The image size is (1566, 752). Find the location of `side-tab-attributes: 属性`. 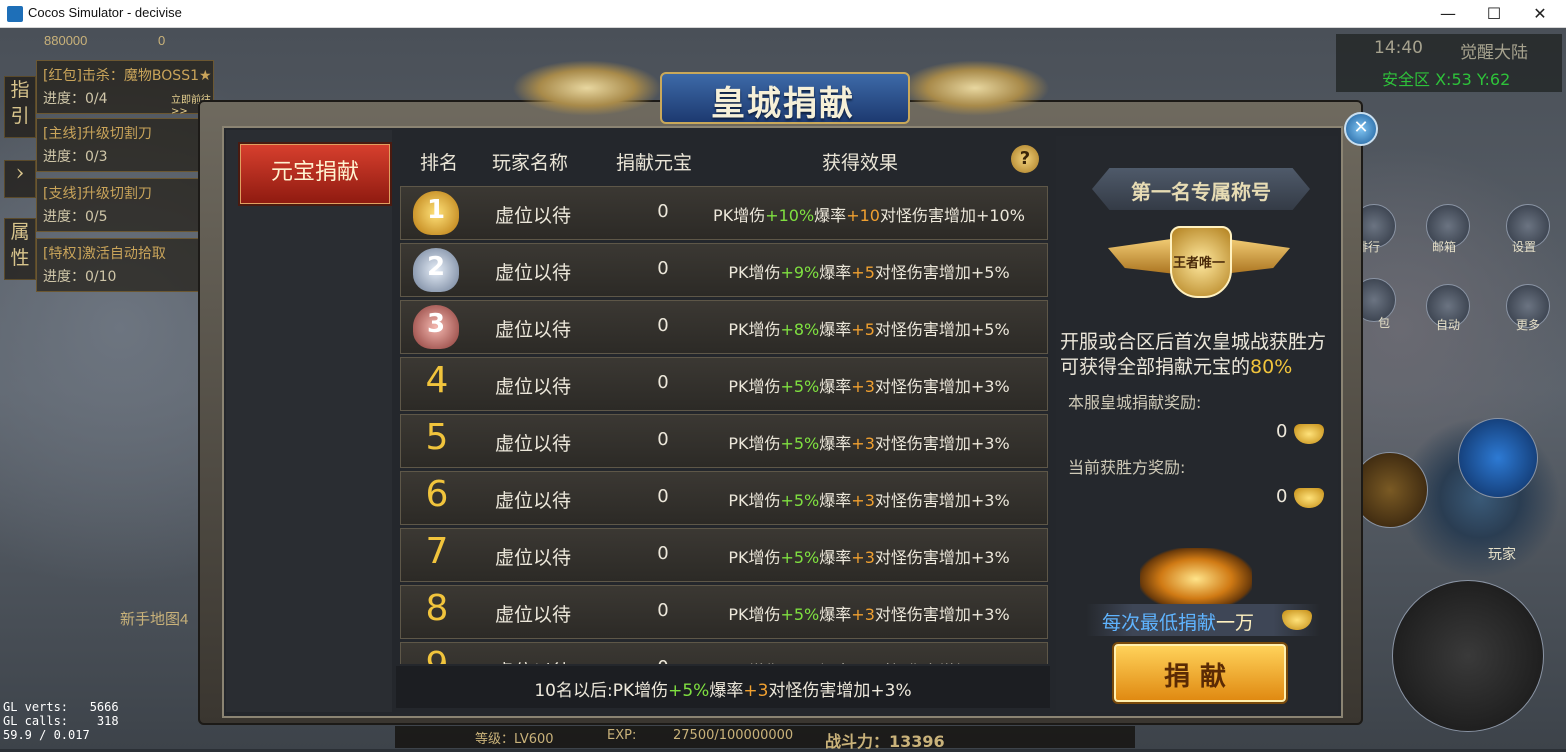

side-tab-attributes: 属性 is located at coordinates (20, 249).